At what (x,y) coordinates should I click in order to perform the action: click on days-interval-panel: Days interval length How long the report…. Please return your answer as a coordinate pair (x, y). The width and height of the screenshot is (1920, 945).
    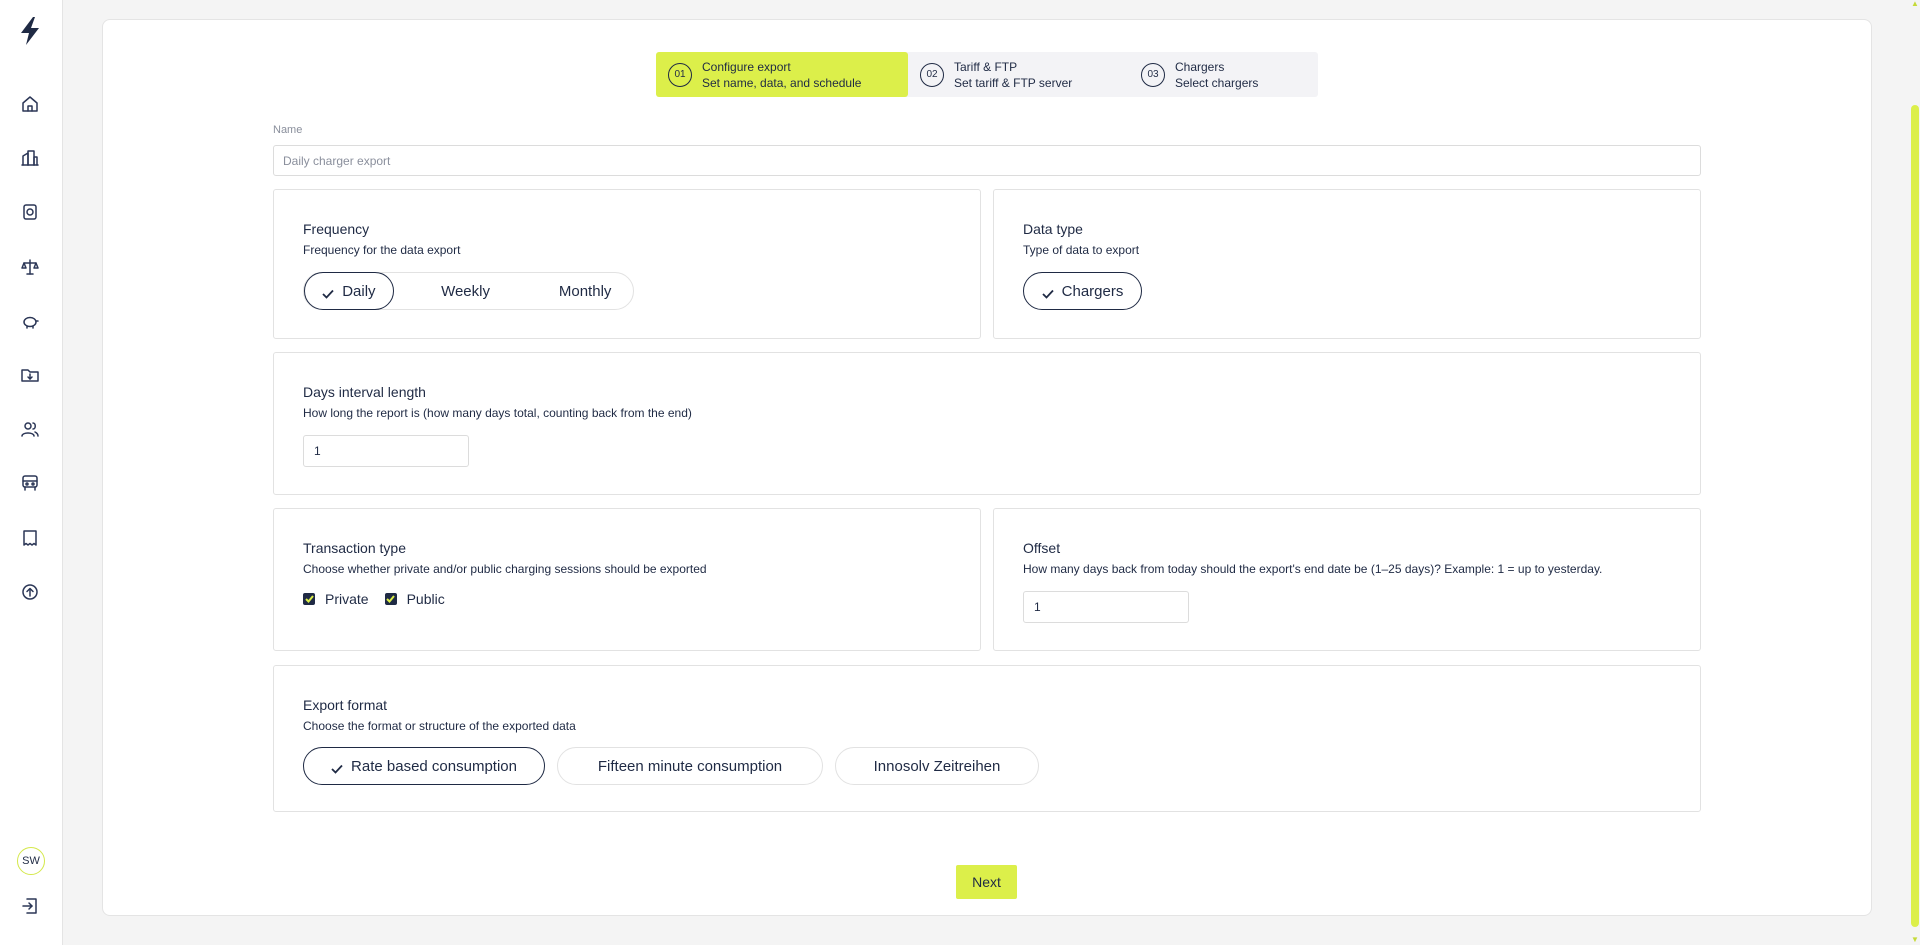
    Looking at the image, I should click on (987, 423).